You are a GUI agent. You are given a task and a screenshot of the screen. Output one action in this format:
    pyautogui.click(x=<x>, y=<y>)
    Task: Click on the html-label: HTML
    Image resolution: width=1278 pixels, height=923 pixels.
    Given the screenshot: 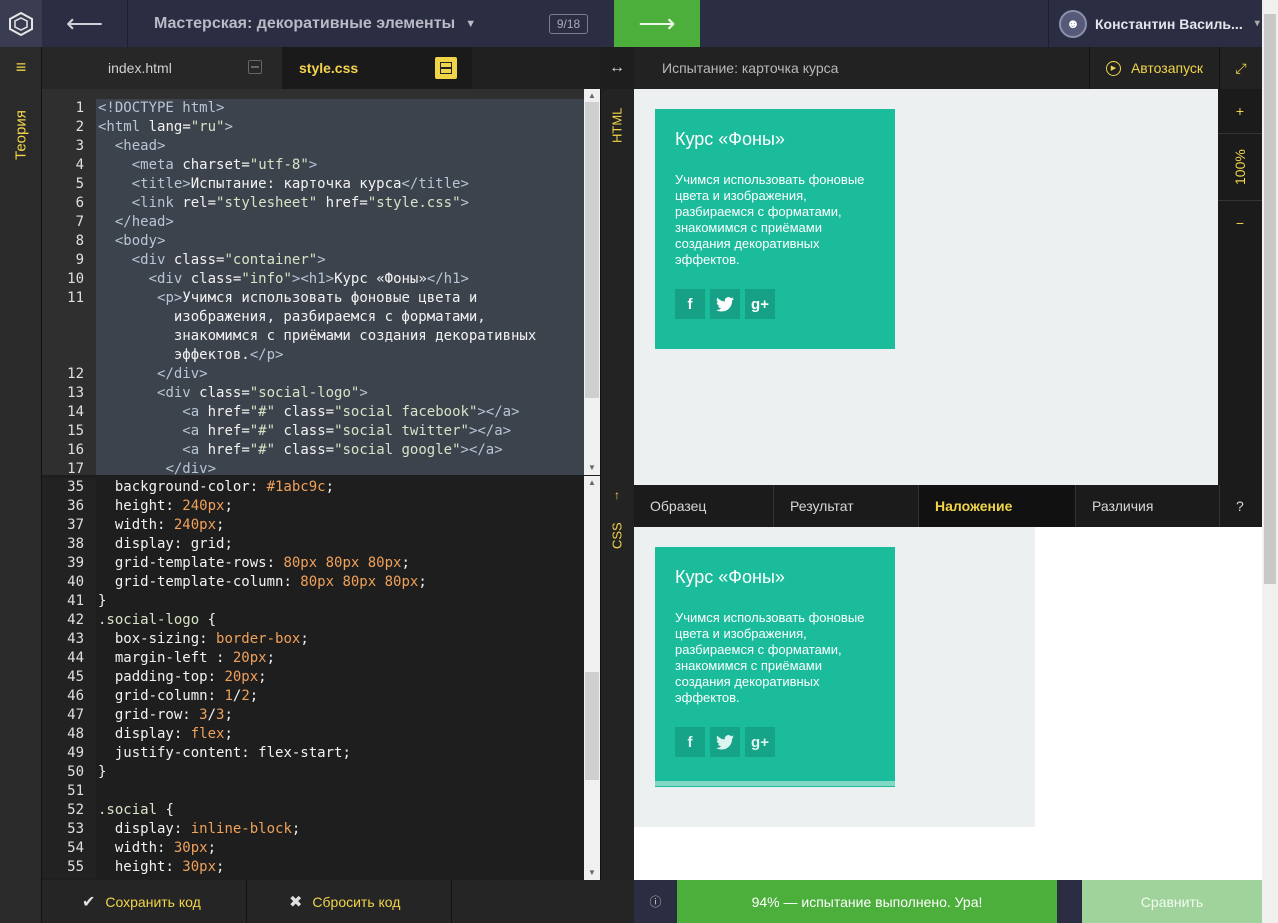 What is the action you would take?
    pyautogui.click(x=617, y=125)
    